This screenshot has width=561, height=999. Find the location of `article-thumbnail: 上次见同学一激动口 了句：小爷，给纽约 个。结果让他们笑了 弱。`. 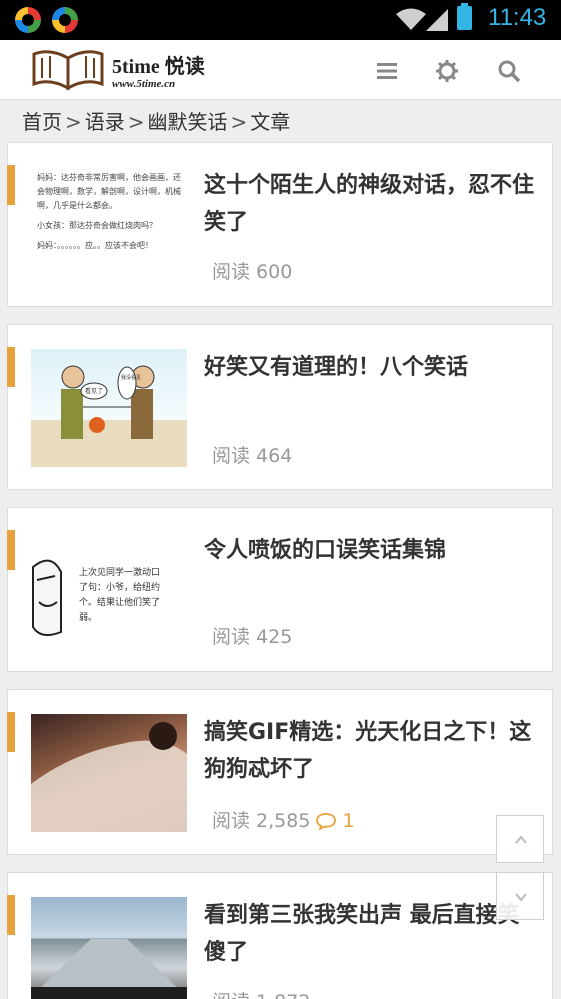

article-thumbnail: 上次见同学一激动口 了句：小爷，给纽约 个。结果让他们笑了 弱。 is located at coordinates (109, 591).